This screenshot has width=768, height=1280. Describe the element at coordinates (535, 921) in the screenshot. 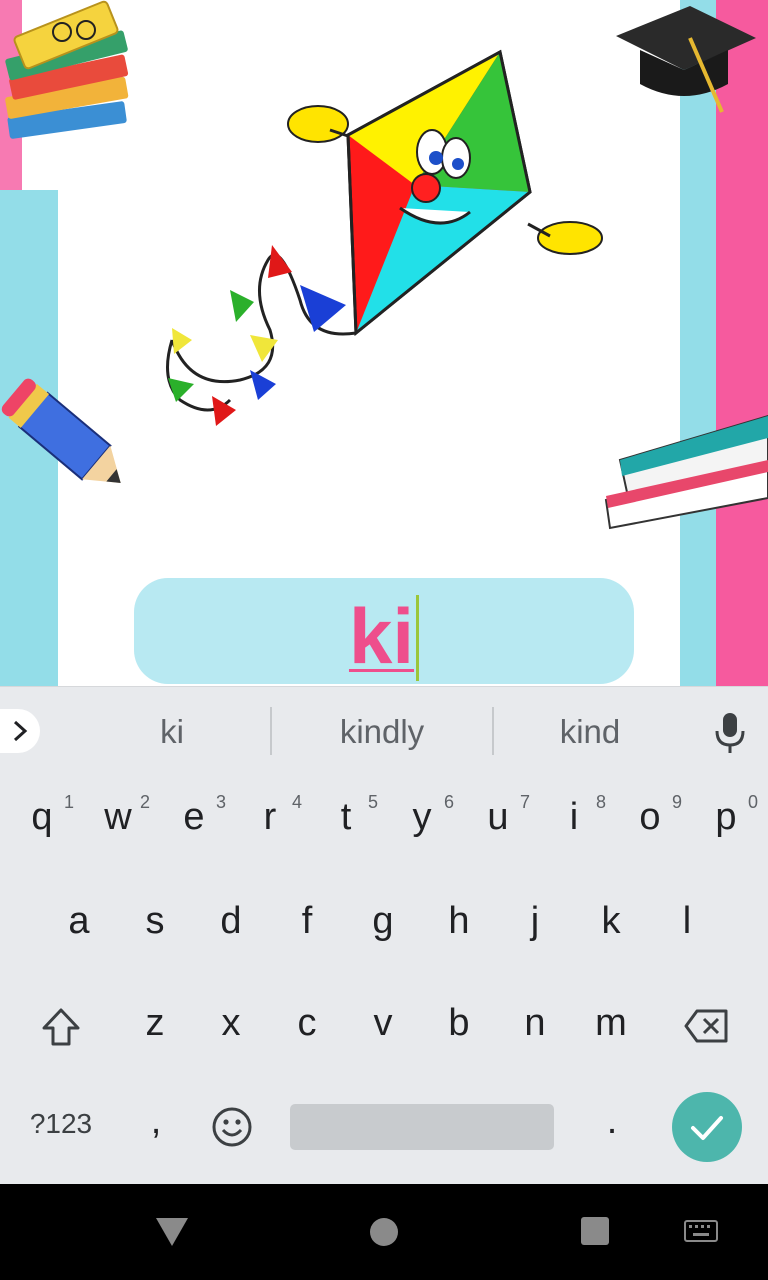

I see `key-j: j` at that location.